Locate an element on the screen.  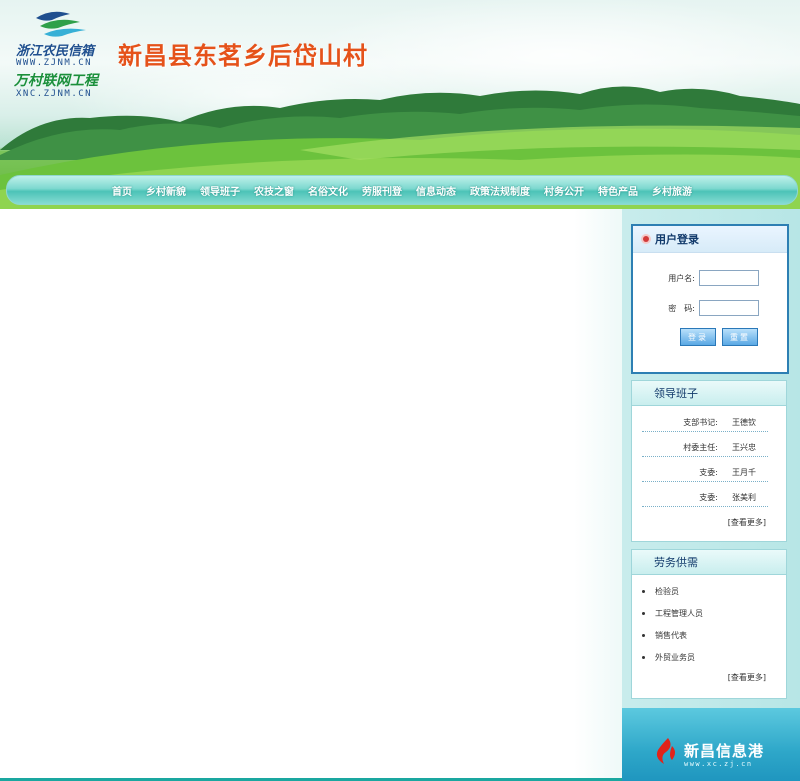
password-row: 密 码: is located at coordinates (710, 308).